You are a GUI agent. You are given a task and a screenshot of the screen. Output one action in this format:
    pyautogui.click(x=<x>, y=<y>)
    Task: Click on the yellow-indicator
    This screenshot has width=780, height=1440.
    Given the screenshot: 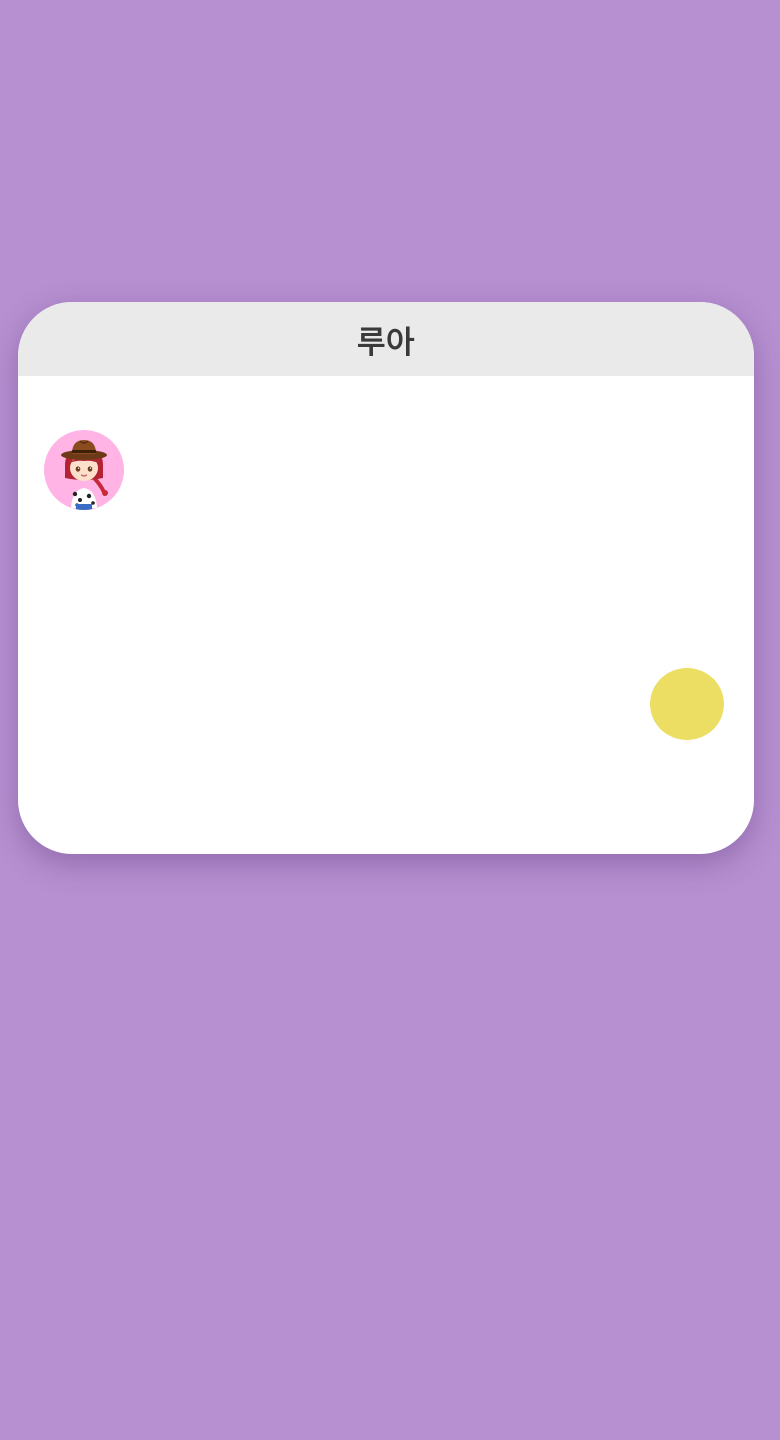 What is the action you would take?
    pyautogui.click(x=687, y=704)
    